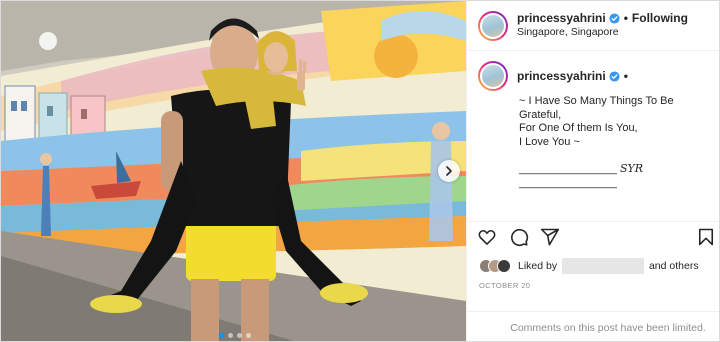 This screenshot has height=342, width=720. I want to click on liker-avatar, so click(504, 266).